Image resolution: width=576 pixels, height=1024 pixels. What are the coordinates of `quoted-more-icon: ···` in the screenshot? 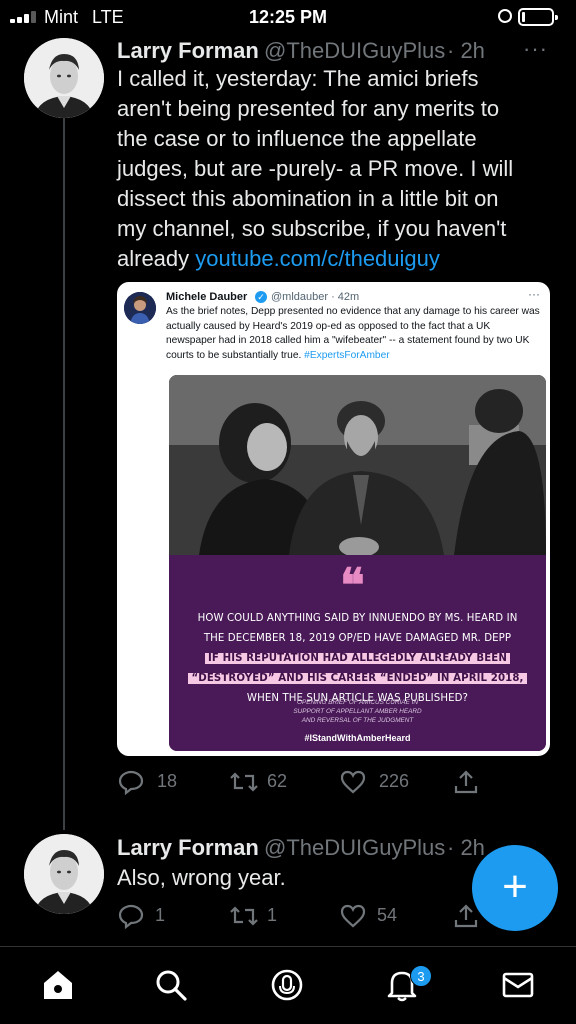 It's located at (534, 294).